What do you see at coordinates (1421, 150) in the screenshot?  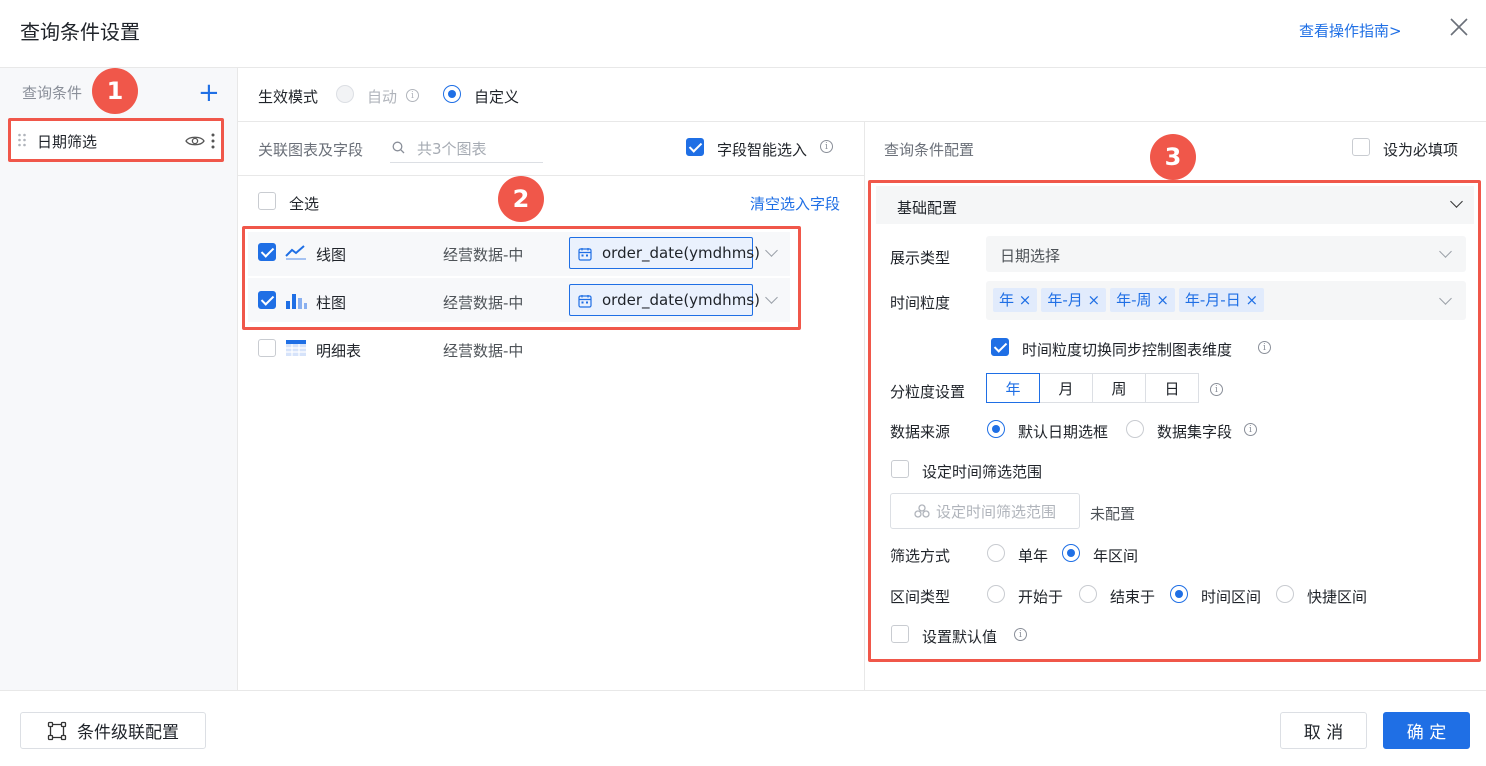 I see `required-label: 设为必填项` at bounding box center [1421, 150].